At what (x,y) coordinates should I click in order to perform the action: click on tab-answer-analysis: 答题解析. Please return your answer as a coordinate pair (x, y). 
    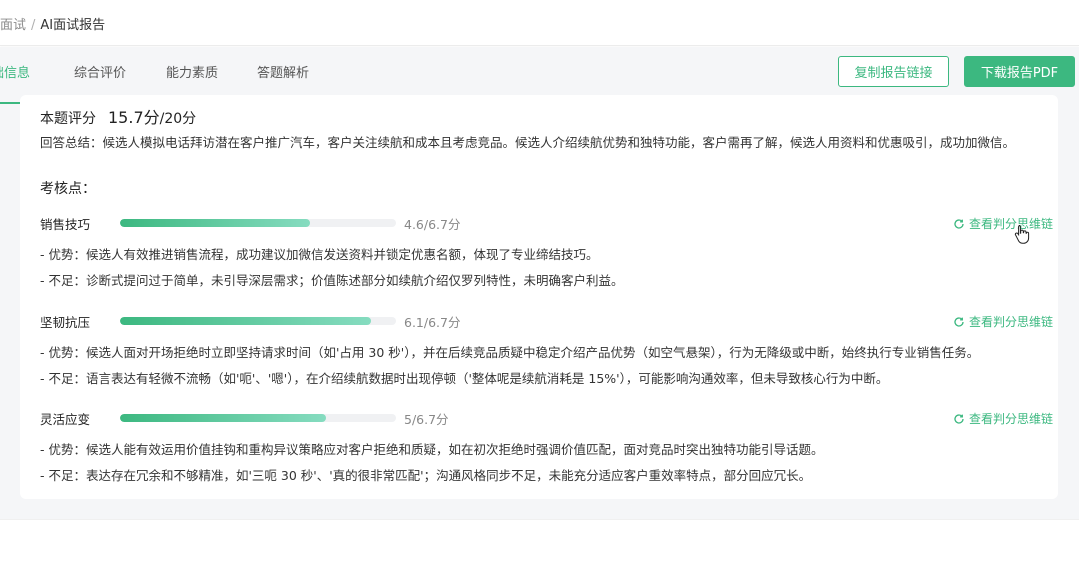
    Looking at the image, I should click on (283, 71).